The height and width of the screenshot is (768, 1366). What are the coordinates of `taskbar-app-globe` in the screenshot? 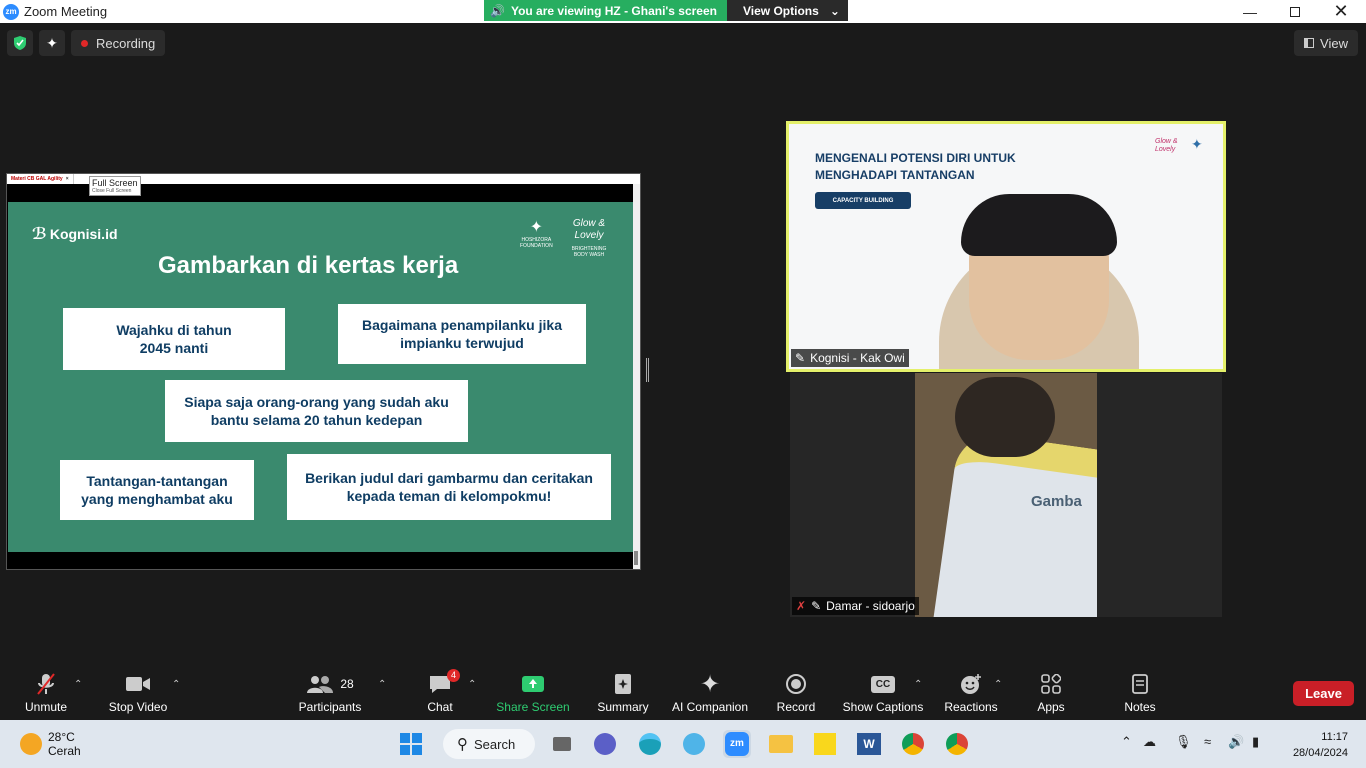 It's located at (694, 744).